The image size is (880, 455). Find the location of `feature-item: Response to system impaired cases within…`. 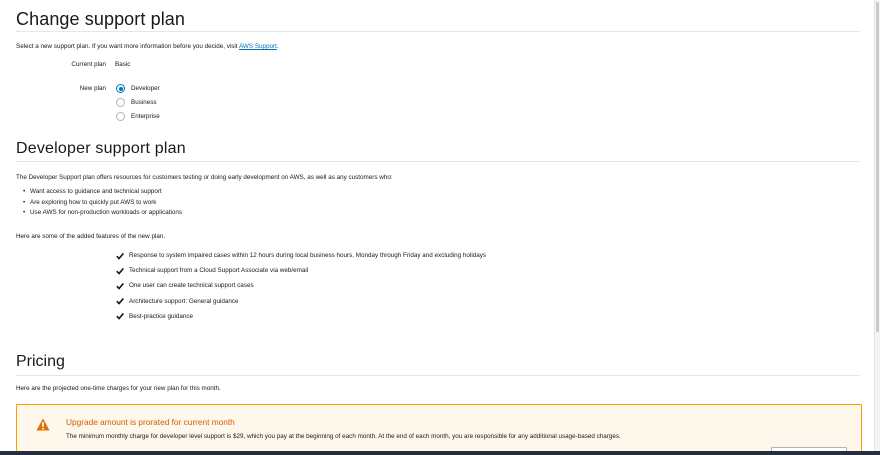

feature-item: Response to system impaired cases within… is located at coordinates (301, 255).